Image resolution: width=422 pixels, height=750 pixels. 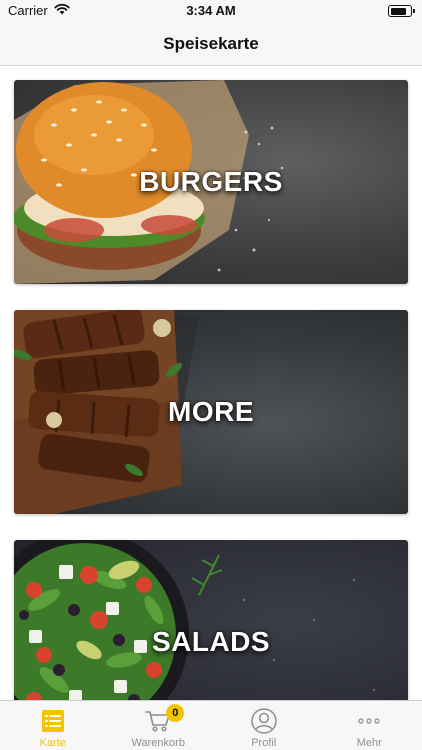 I want to click on tab-bar: Karte 0 Warenkorb Profil Mehr, so click(x=211, y=725).